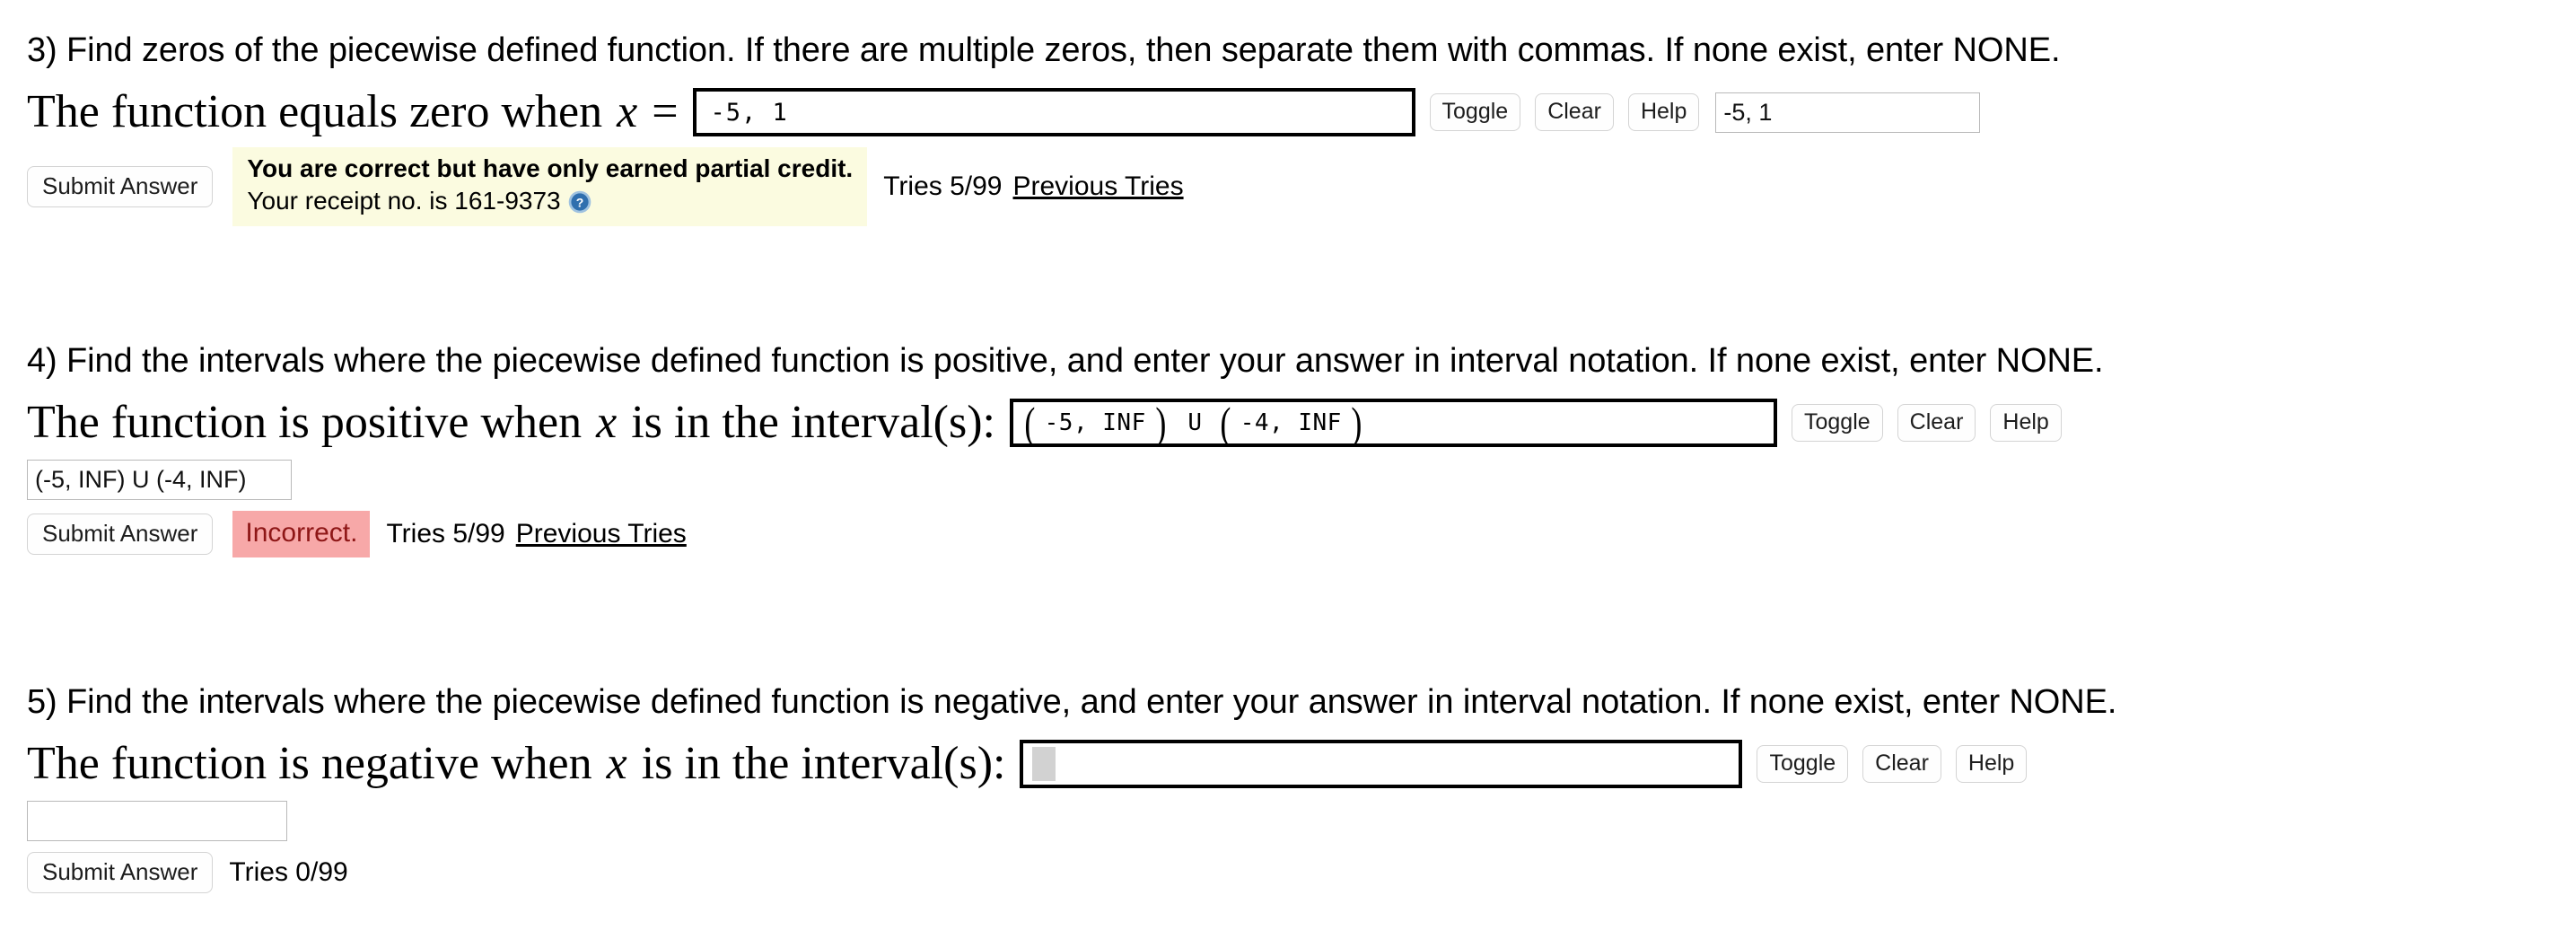  What do you see at coordinates (1098, 186) in the screenshot?
I see `problem-3-previous-tries-link: Previous Tries` at bounding box center [1098, 186].